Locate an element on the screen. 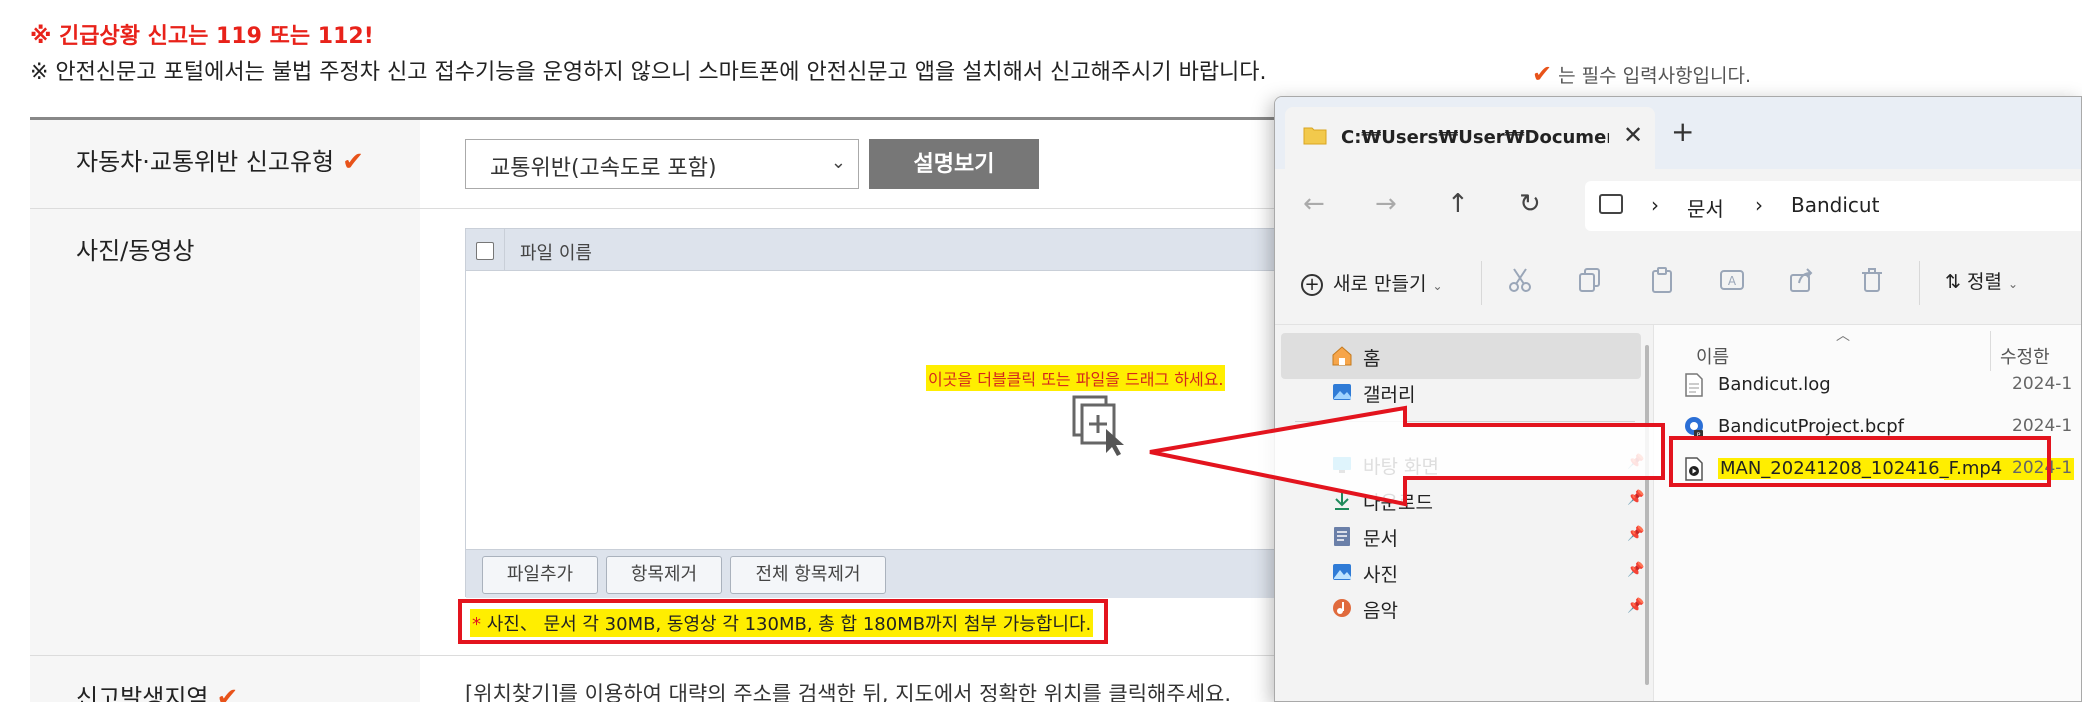 The width and height of the screenshot is (2082, 702). required-note: ✔ 는 필수 입력사항입니다. is located at coordinates (1641, 74).